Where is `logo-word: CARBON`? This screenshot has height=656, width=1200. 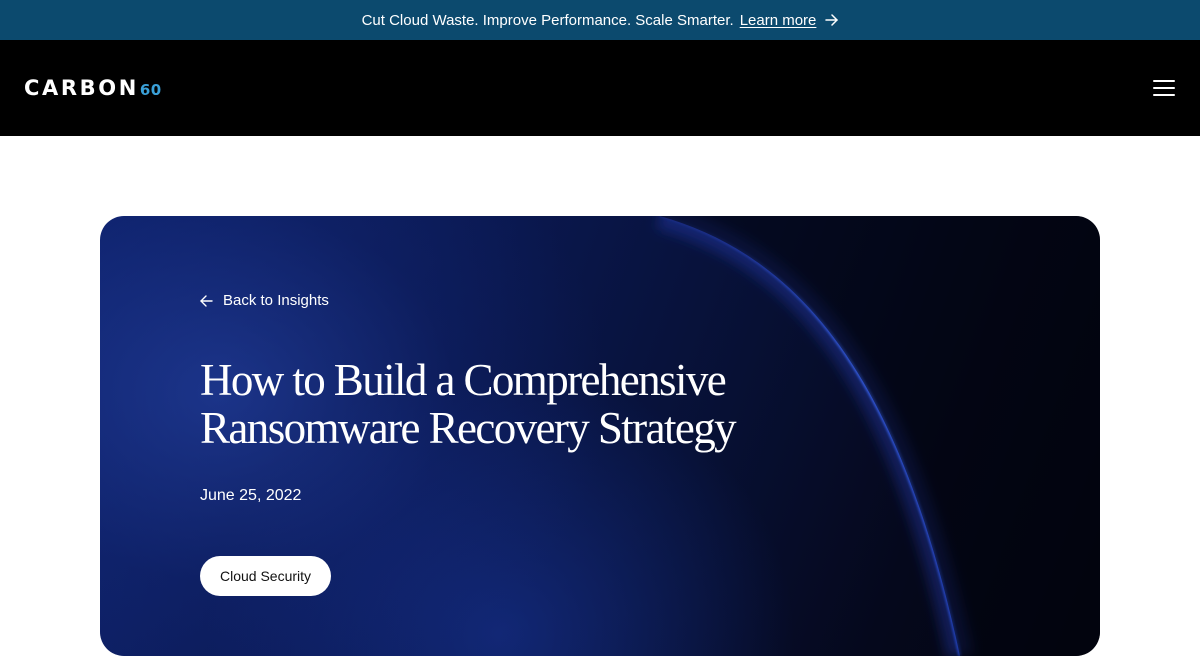
logo-word: CARBON is located at coordinates (81, 88).